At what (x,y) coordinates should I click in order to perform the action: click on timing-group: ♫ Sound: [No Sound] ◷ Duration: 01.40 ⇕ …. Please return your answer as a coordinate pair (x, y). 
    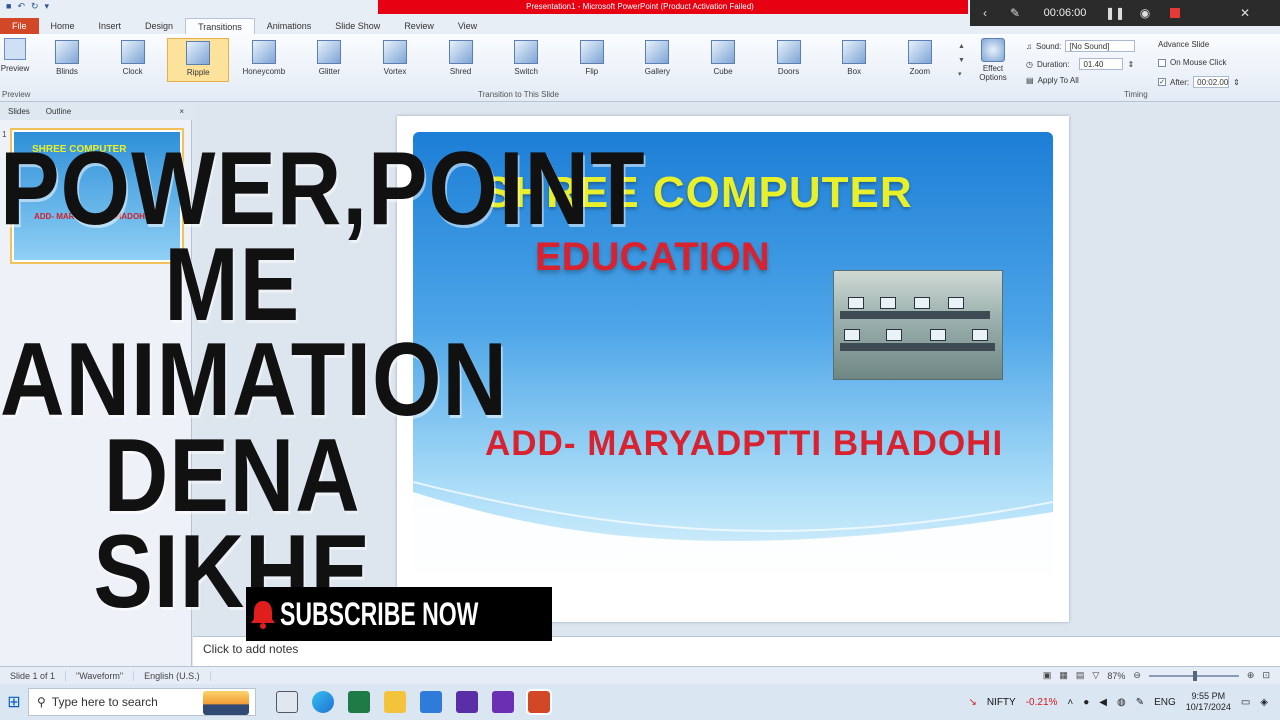
    Looking at the image, I should click on (1151, 68).